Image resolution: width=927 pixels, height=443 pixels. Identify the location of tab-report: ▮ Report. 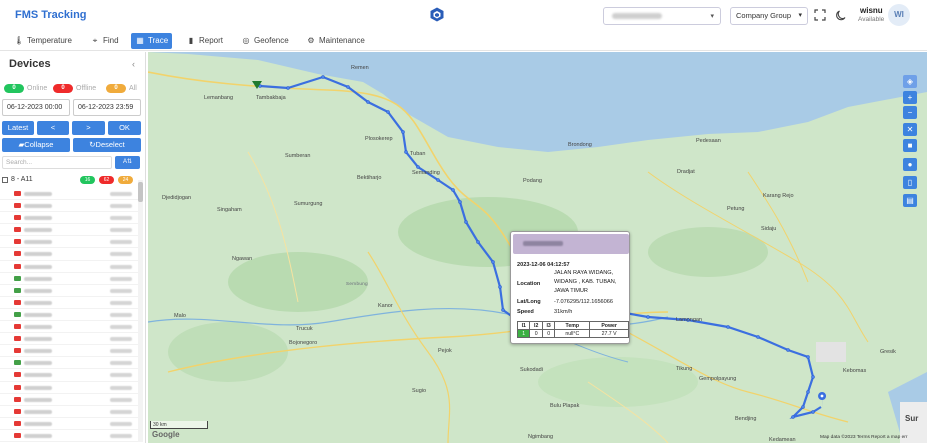
(204, 41).